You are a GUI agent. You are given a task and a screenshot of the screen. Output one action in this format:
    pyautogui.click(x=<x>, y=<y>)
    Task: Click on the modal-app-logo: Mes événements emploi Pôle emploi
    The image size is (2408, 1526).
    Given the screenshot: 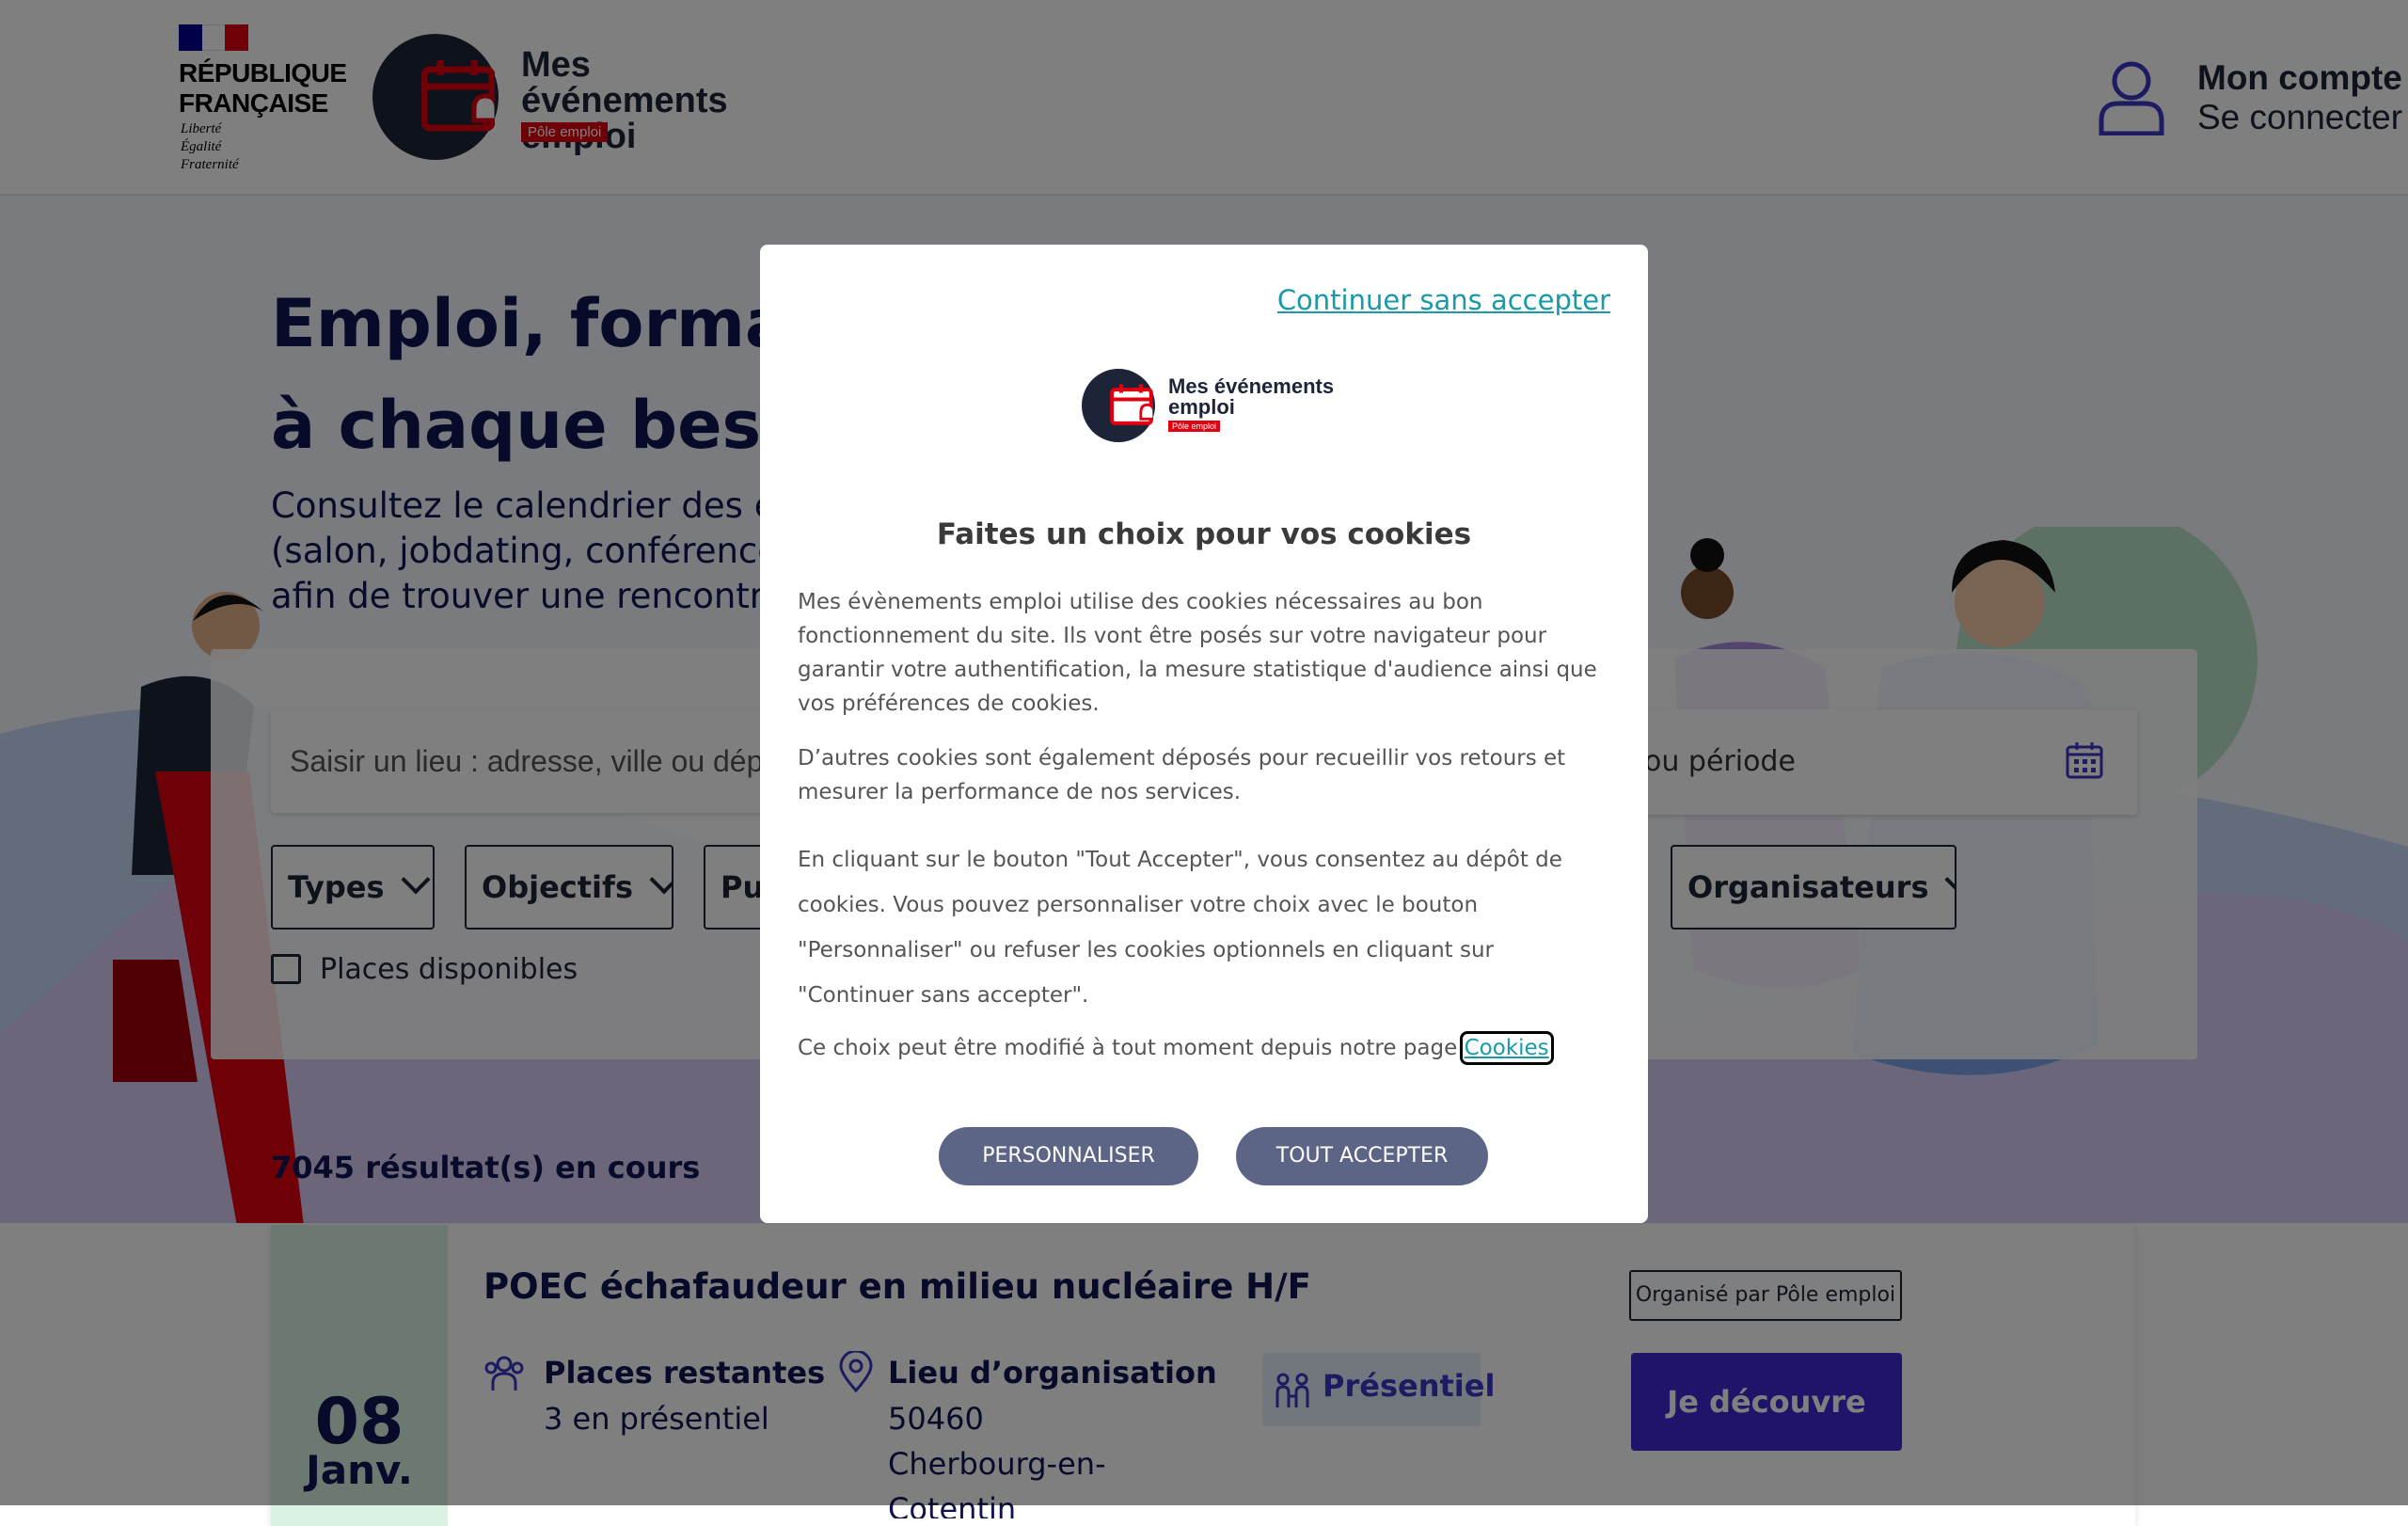 What is the action you would take?
    pyautogui.click(x=1209, y=406)
    